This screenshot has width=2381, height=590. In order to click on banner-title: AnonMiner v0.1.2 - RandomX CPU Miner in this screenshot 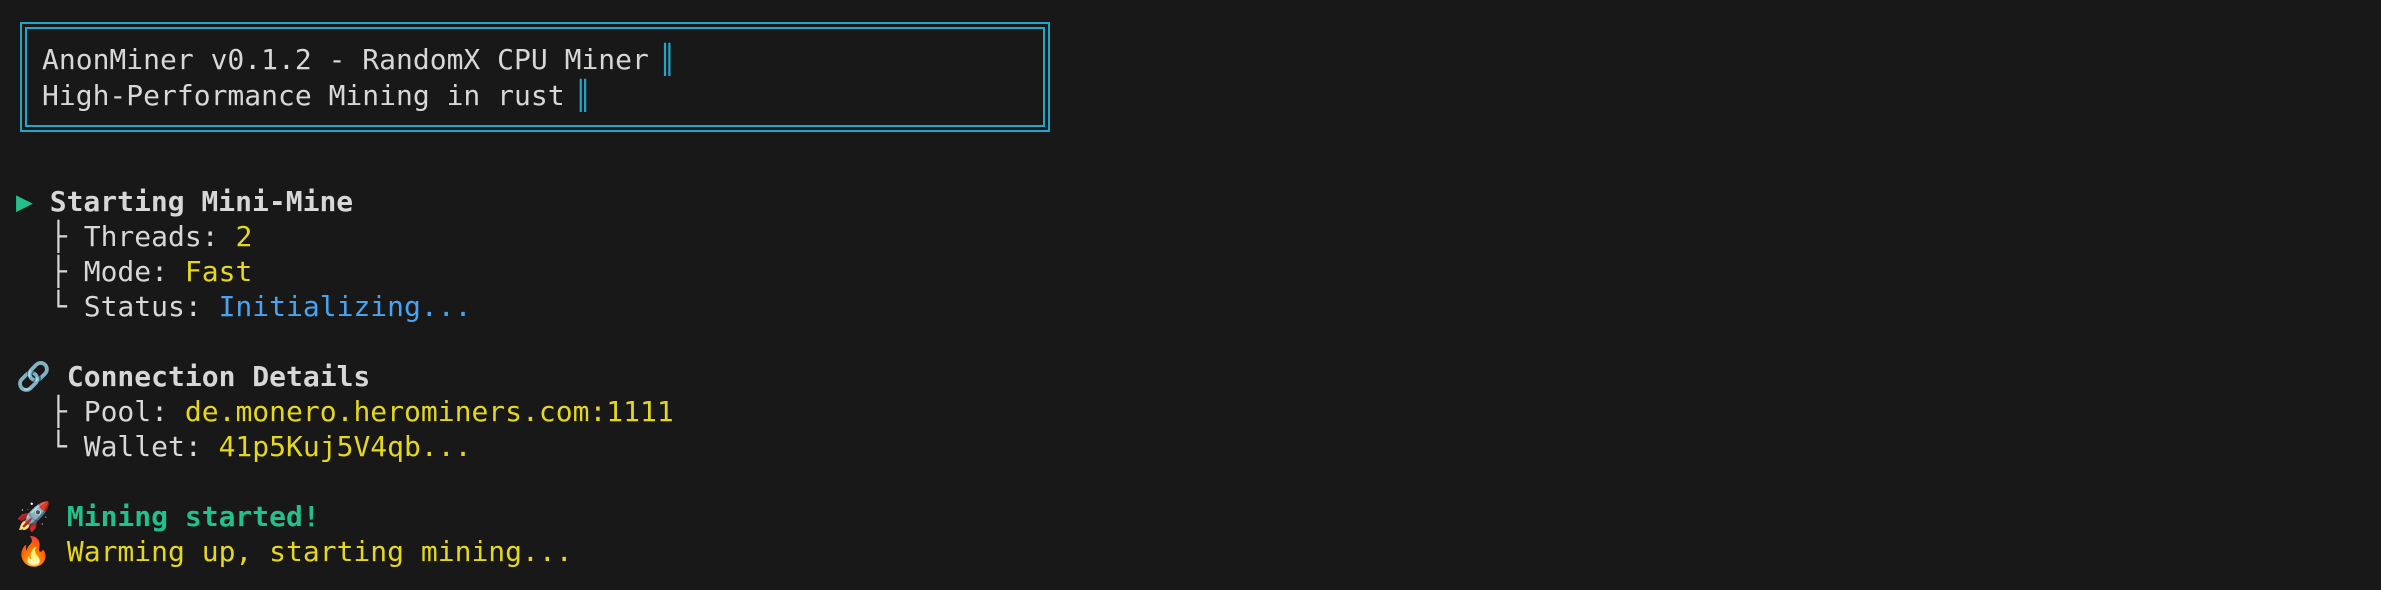, I will do `click(345, 59)`.